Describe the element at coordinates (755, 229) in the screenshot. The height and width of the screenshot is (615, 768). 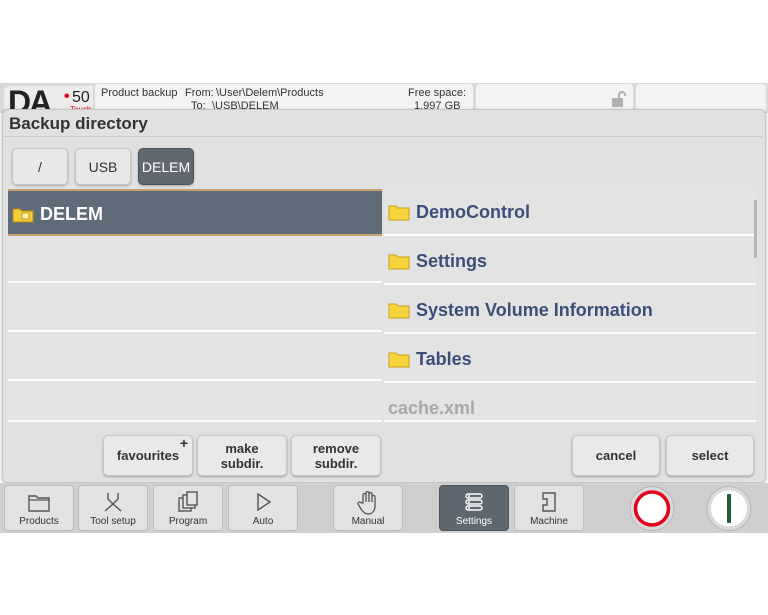
I see `scrollbar` at that location.